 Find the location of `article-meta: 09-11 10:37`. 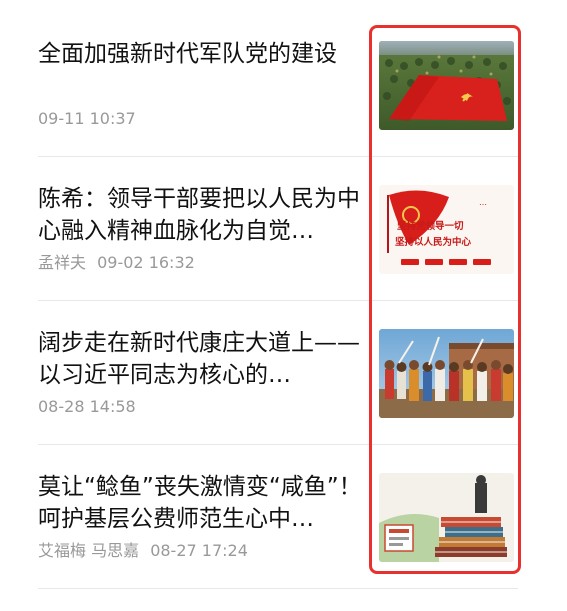

article-meta: 09-11 10:37 is located at coordinates (90, 119).